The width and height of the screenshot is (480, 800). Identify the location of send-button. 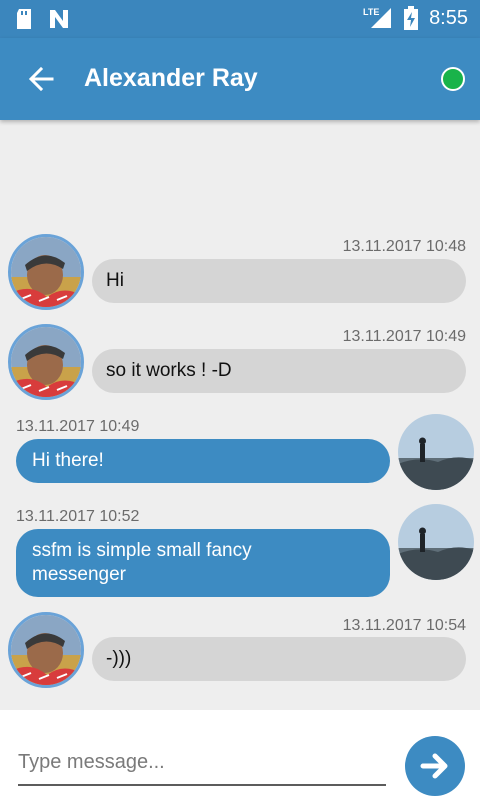
(435, 766).